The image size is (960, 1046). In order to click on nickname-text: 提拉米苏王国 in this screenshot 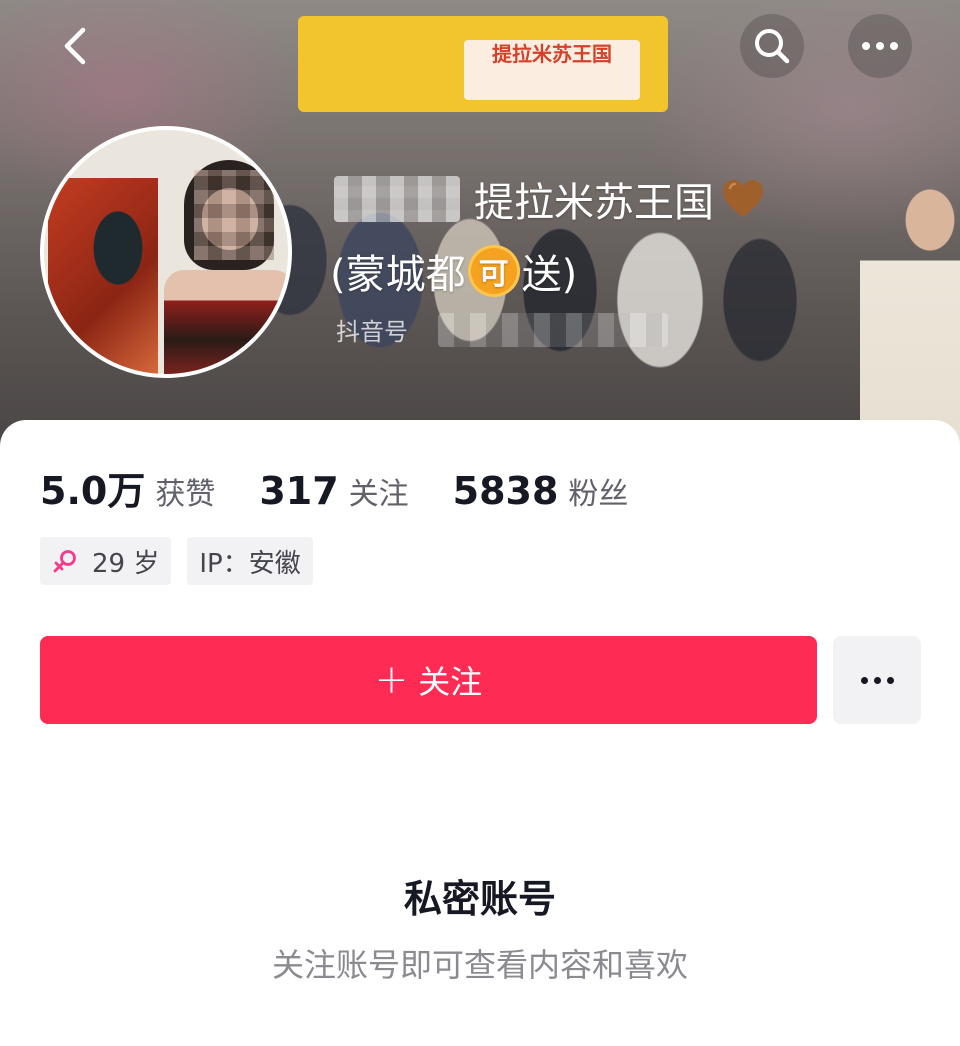, I will do `click(594, 203)`.